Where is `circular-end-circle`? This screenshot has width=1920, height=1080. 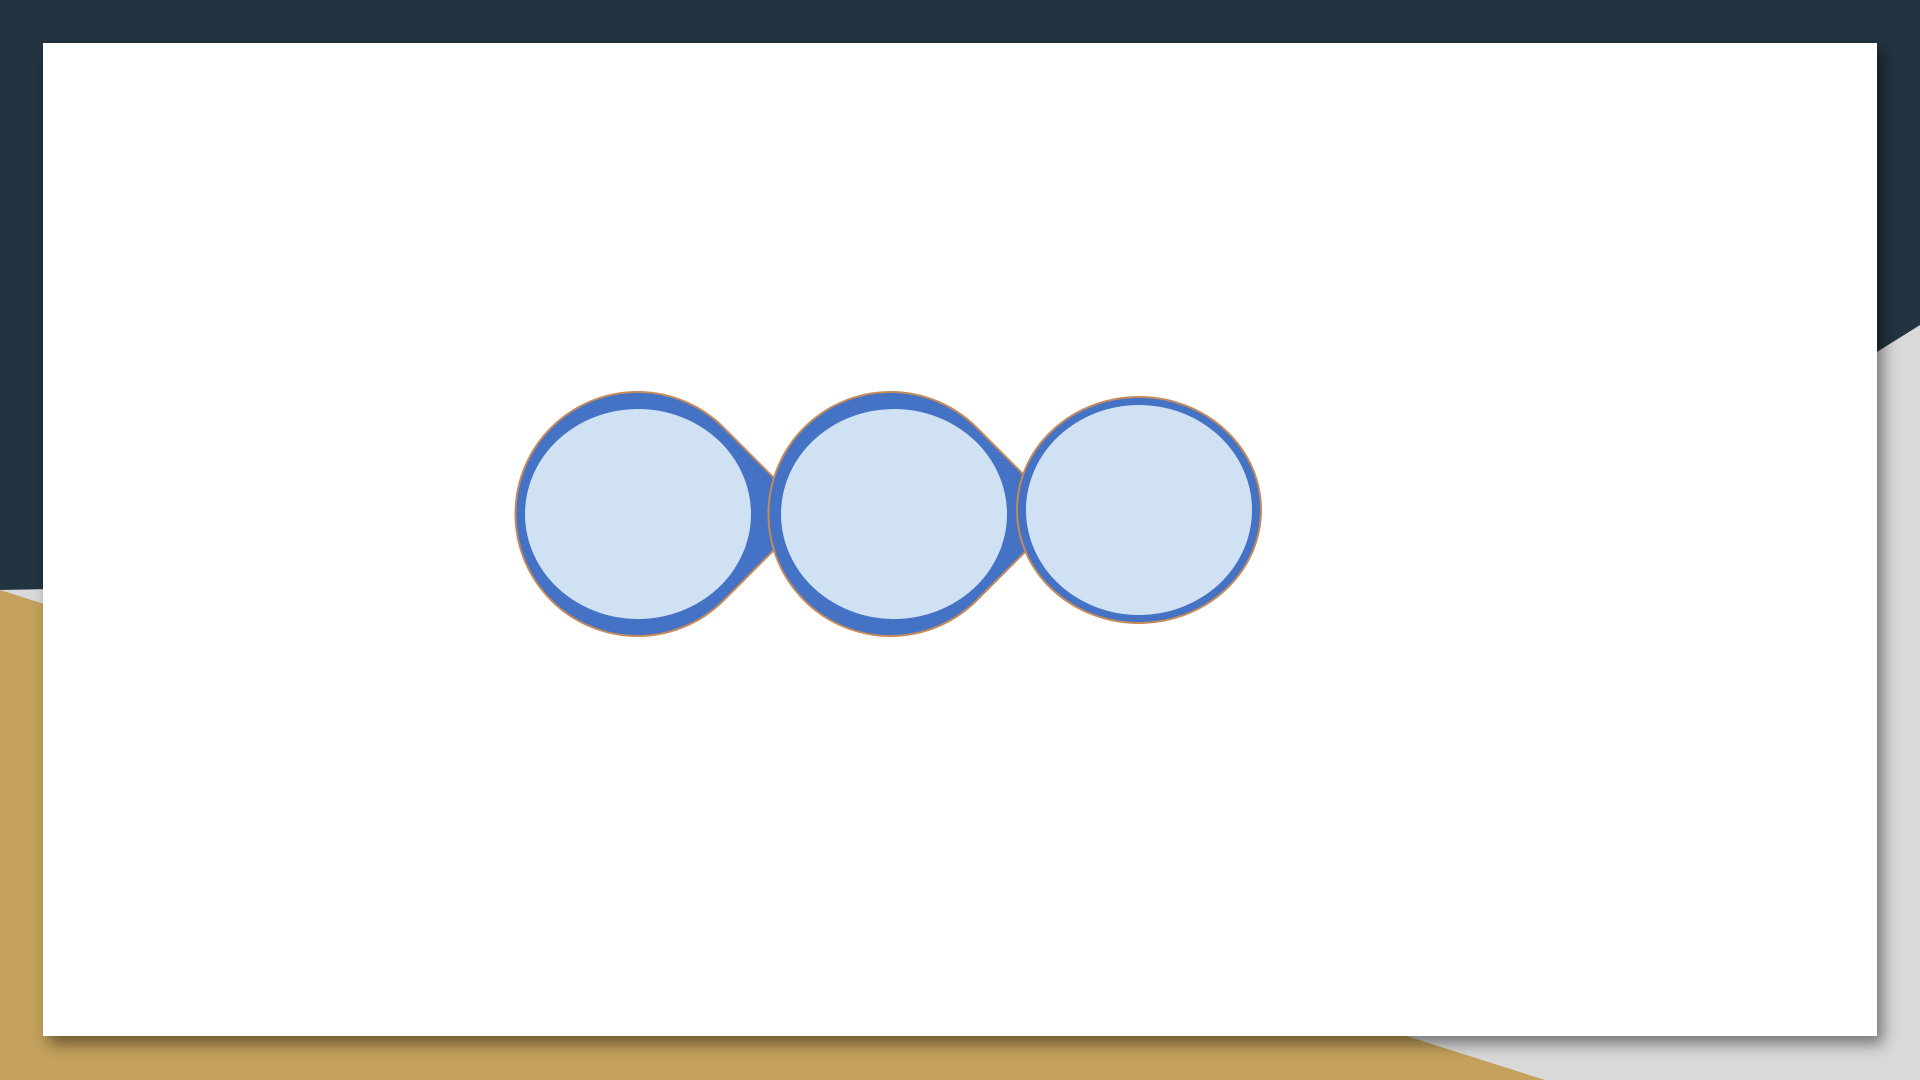
circular-end-circle is located at coordinates (1139, 510).